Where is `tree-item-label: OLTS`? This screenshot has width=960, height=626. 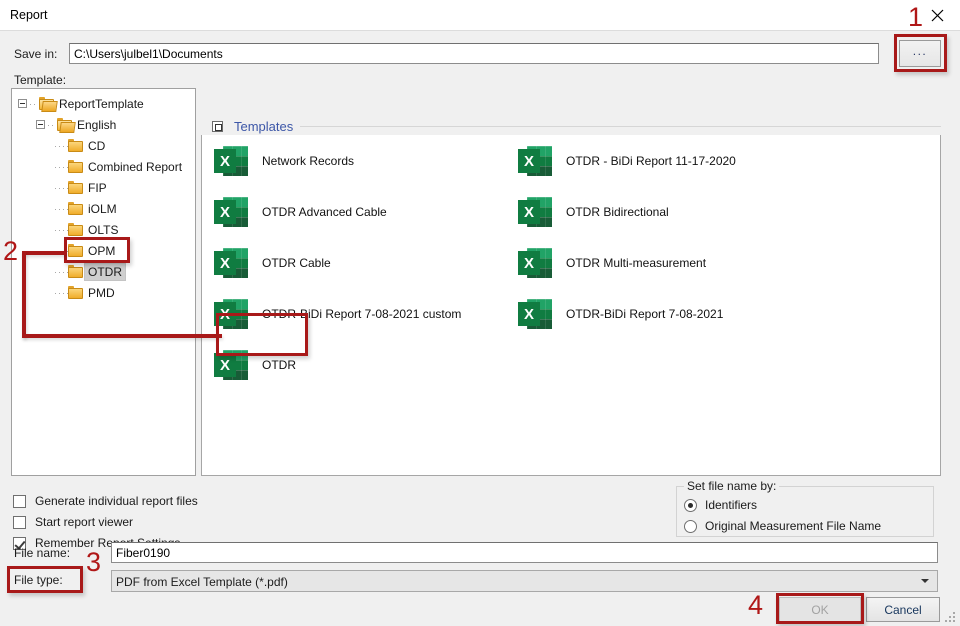
tree-item-label: OLTS is located at coordinates (103, 229).